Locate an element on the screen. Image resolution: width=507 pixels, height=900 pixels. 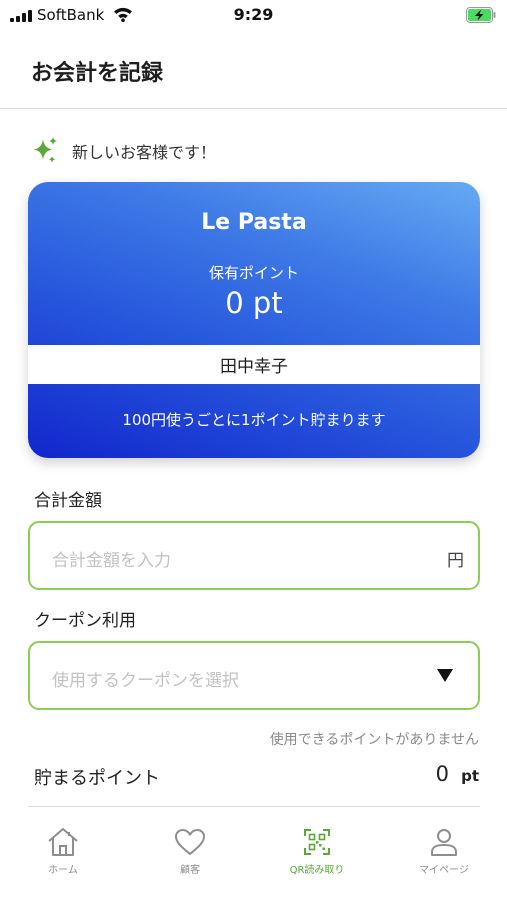
qr-scan-icon is located at coordinates (317, 842).